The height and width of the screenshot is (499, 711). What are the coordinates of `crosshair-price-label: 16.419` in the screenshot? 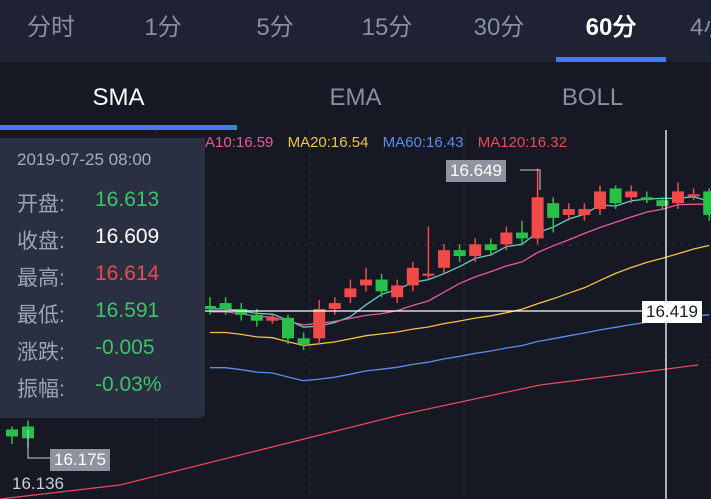 It's located at (672, 312).